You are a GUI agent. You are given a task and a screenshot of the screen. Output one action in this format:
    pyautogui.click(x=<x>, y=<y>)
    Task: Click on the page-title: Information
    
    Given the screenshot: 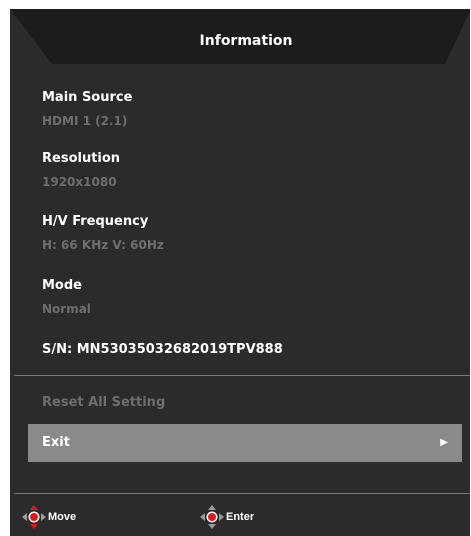 What is the action you would take?
    pyautogui.click(x=246, y=41)
    